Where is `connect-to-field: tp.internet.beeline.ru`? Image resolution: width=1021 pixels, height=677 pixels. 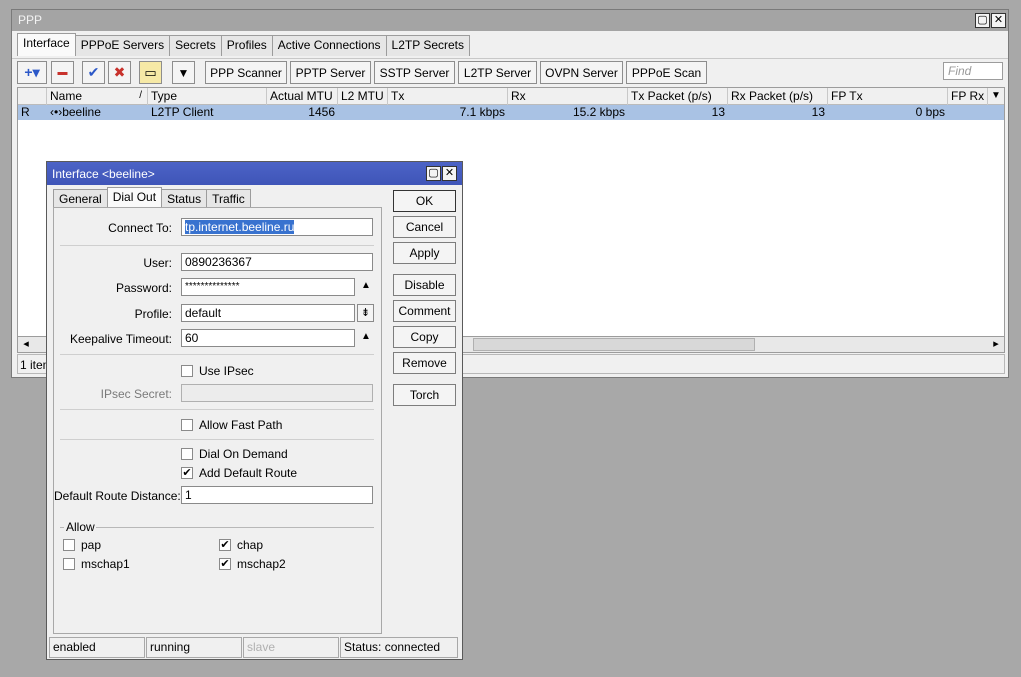 connect-to-field: tp.internet.beeline.ru is located at coordinates (277, 227).